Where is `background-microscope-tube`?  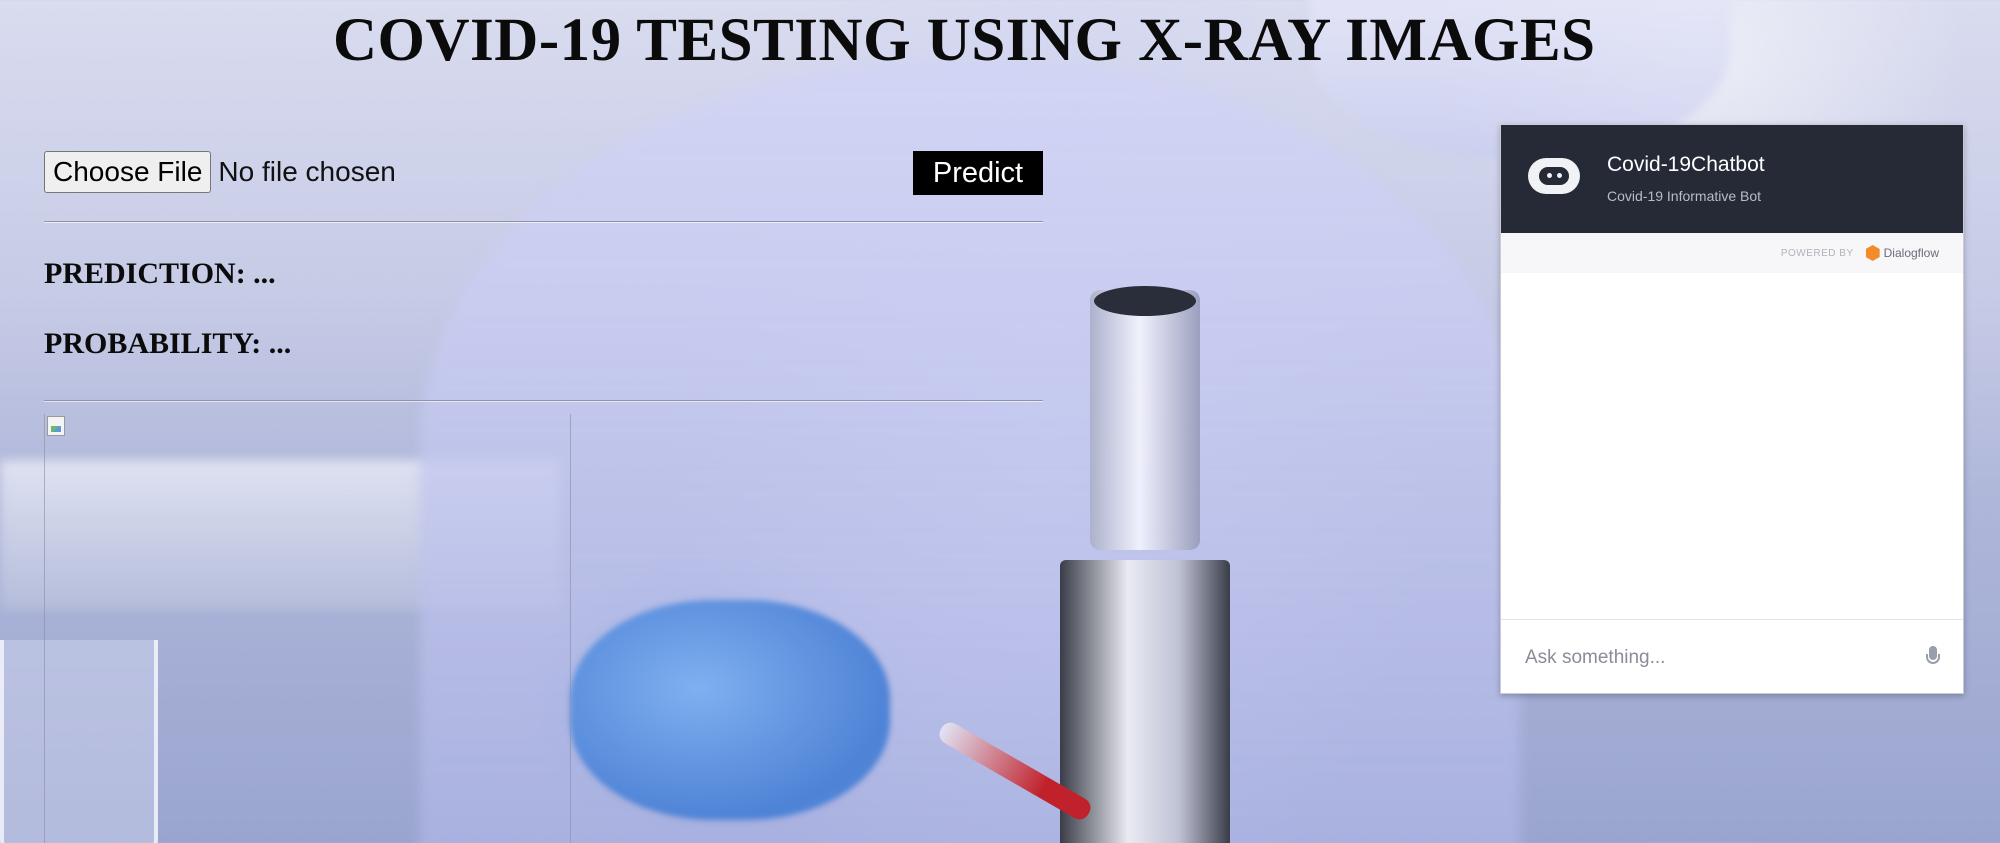
background-microscope-tube is located at coordinates (1145, 420).